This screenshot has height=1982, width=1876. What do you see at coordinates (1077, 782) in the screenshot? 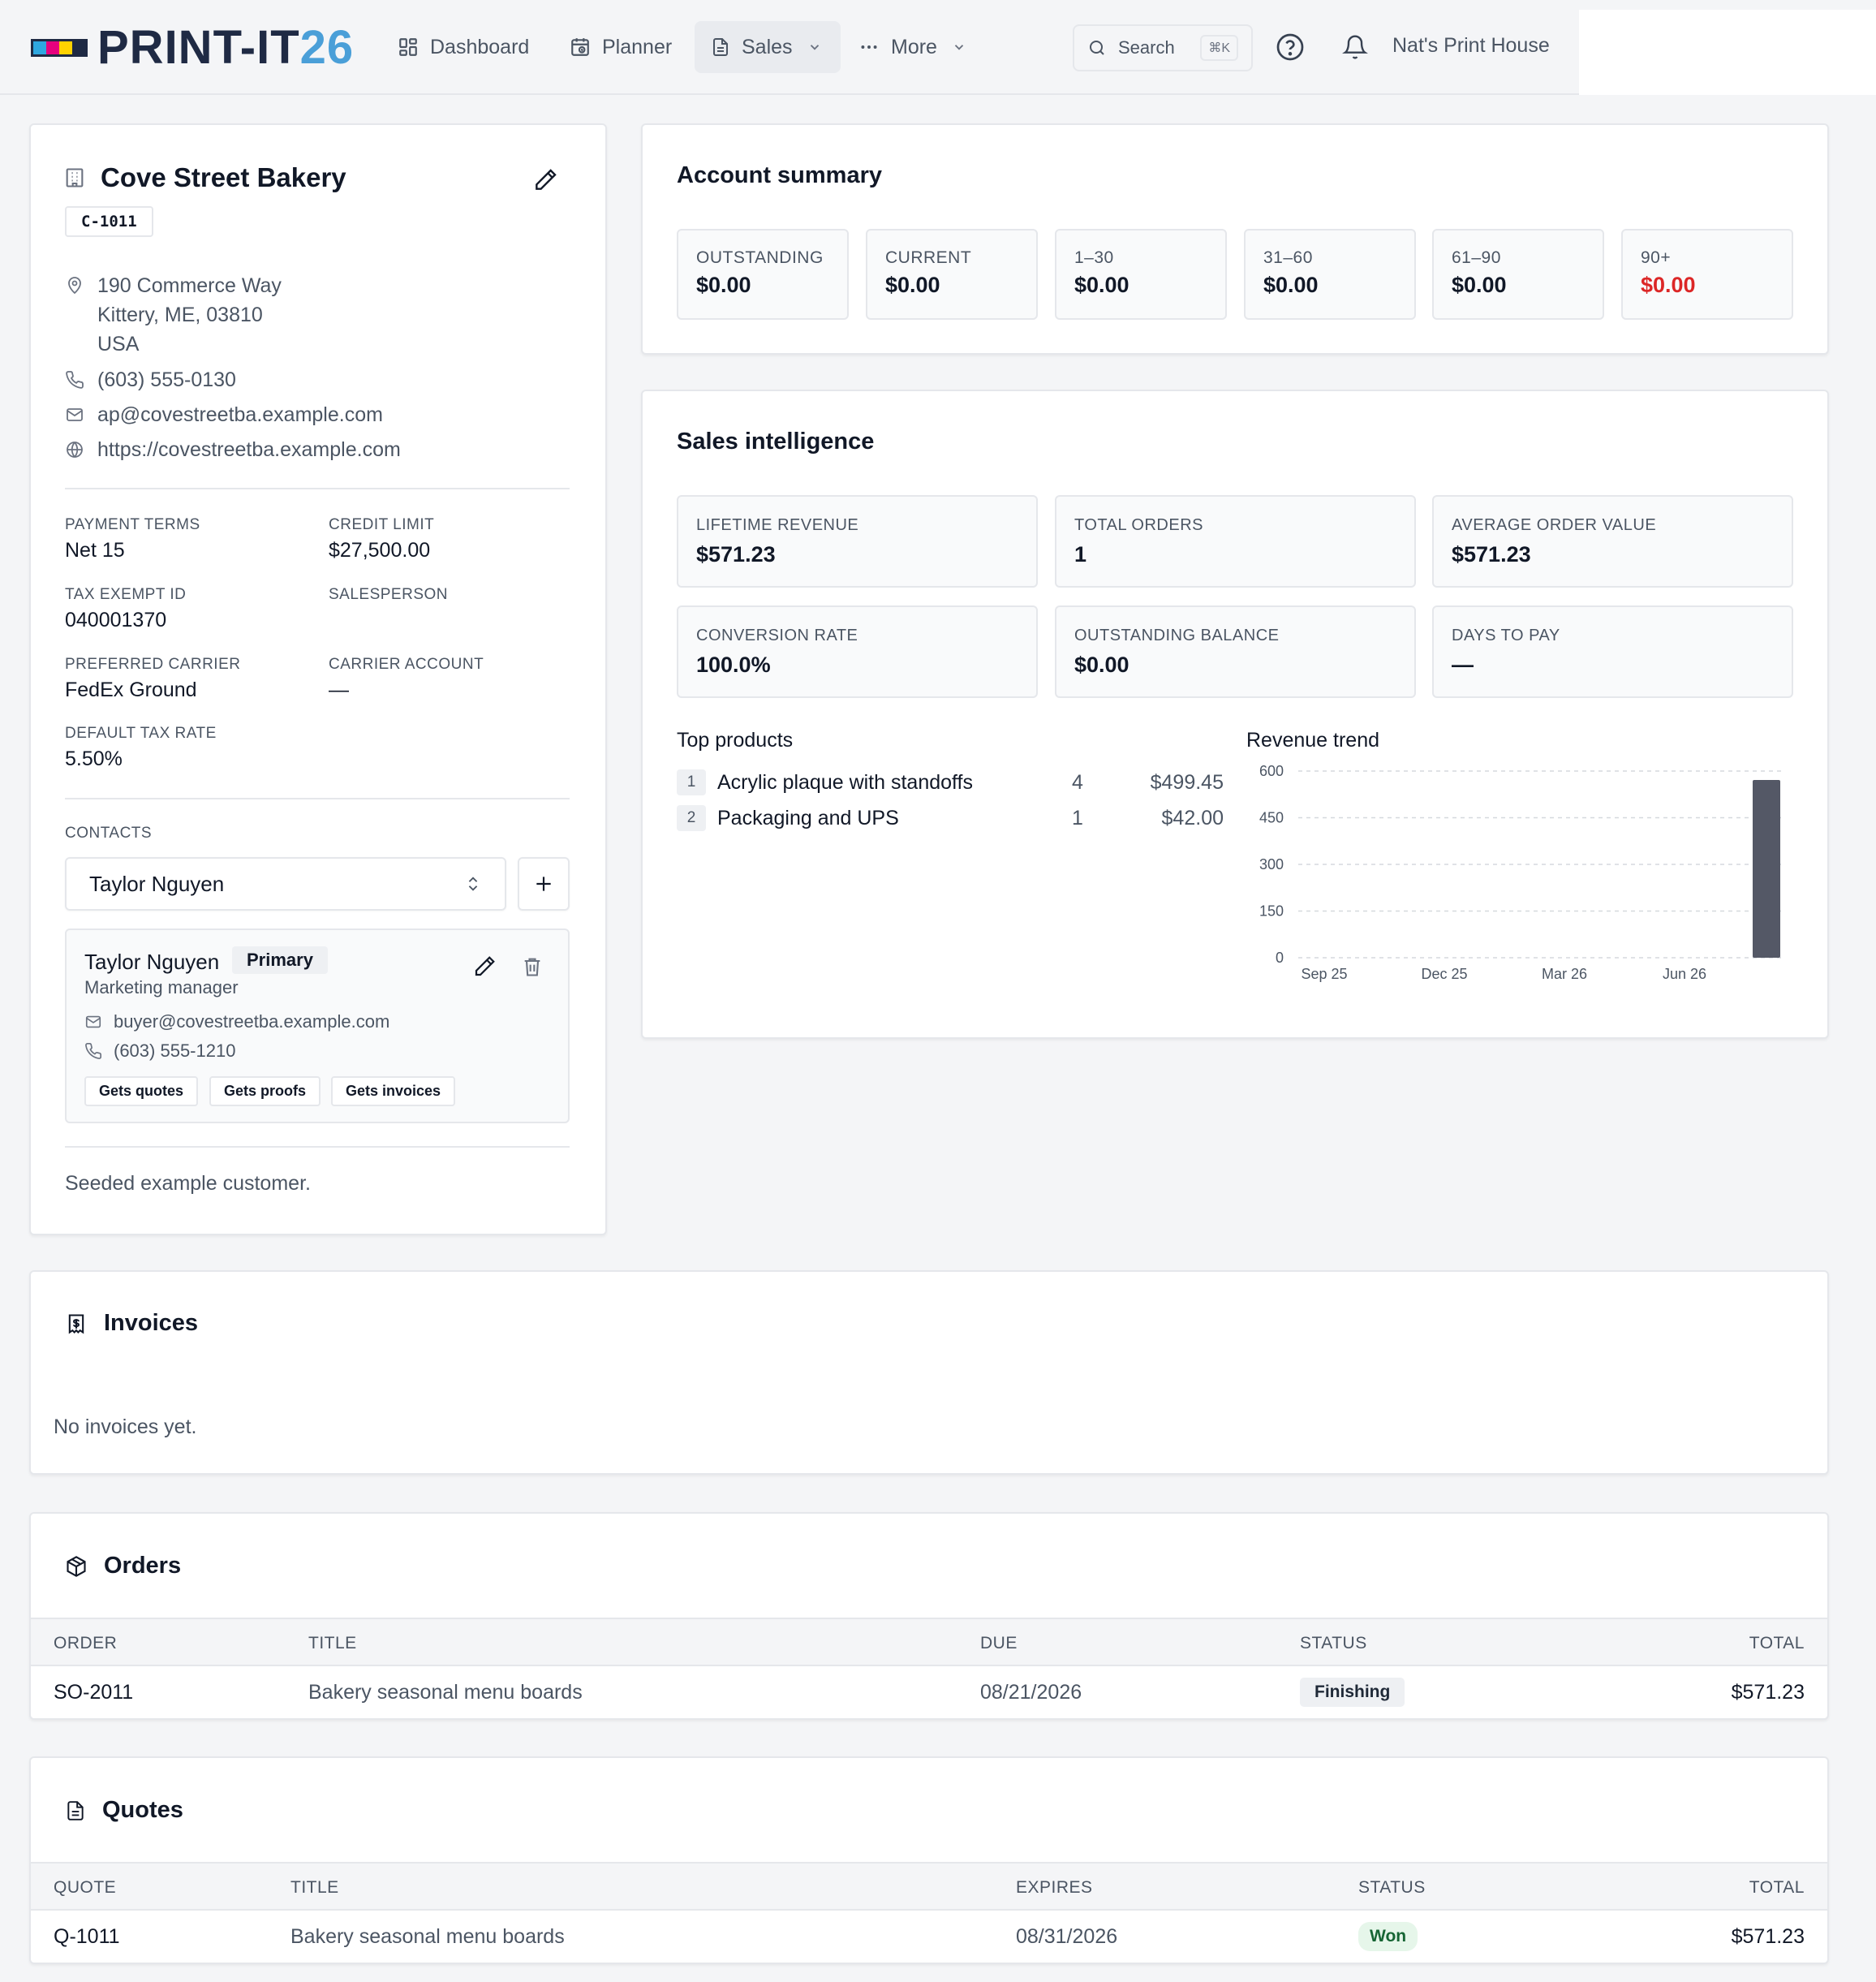
I see `product-qty: 4` at bounding box center [1077, 782].